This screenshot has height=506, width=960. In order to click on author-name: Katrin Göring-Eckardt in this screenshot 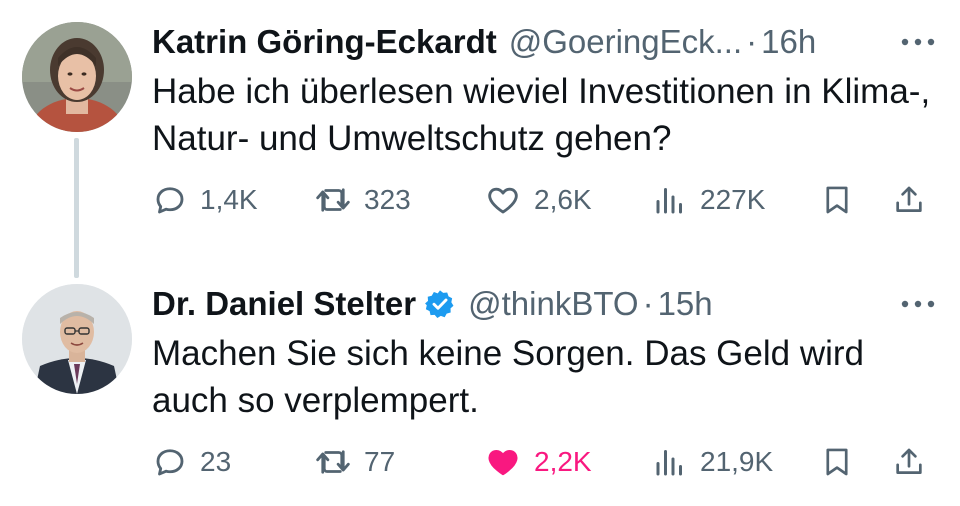, I will do `click(324, 42)`.